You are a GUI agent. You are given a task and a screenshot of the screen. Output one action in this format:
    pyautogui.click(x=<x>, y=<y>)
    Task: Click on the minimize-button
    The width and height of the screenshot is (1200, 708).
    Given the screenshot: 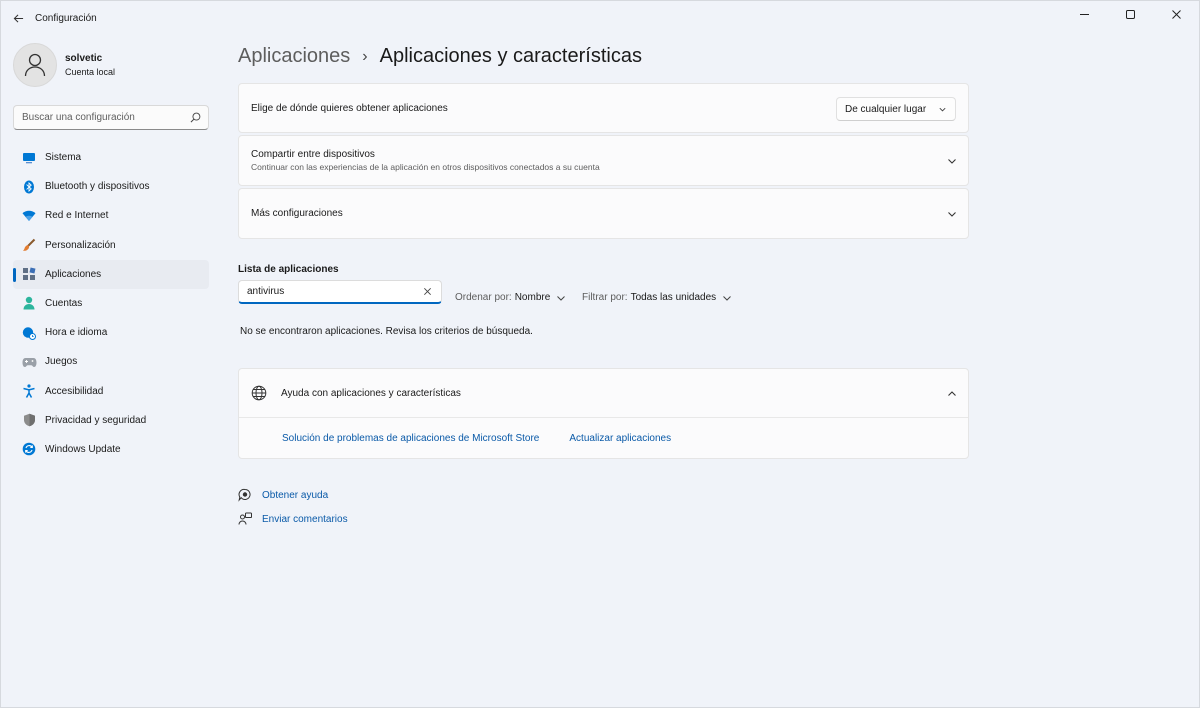 What is the action you would take?
    pyautogui.click(x=1084, y=14)
    